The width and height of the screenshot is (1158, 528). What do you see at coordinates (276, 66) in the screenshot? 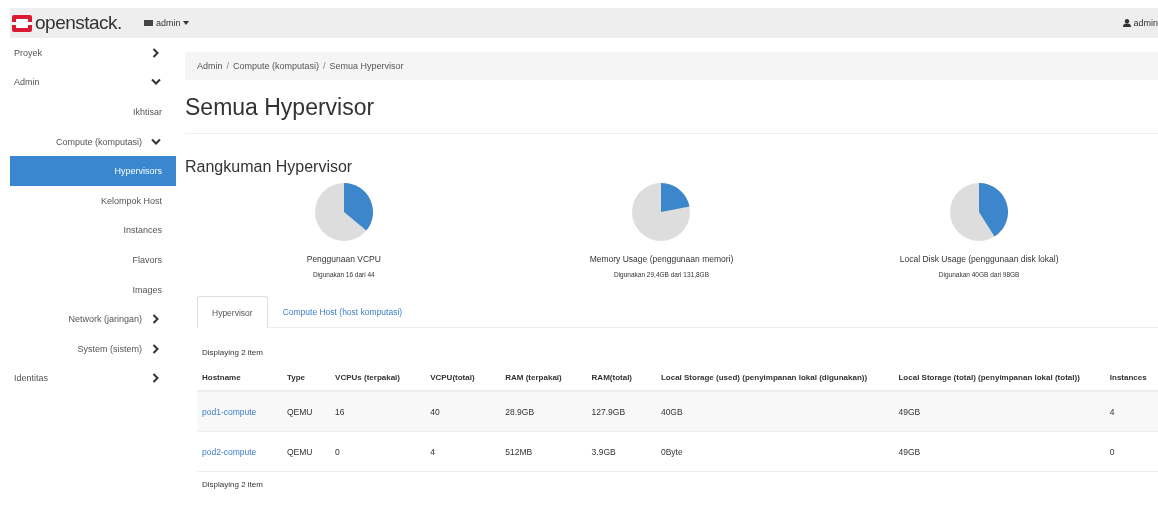
I see `breadcrumb-item: Compute (komputasi)` at bounding box center [276, 66].